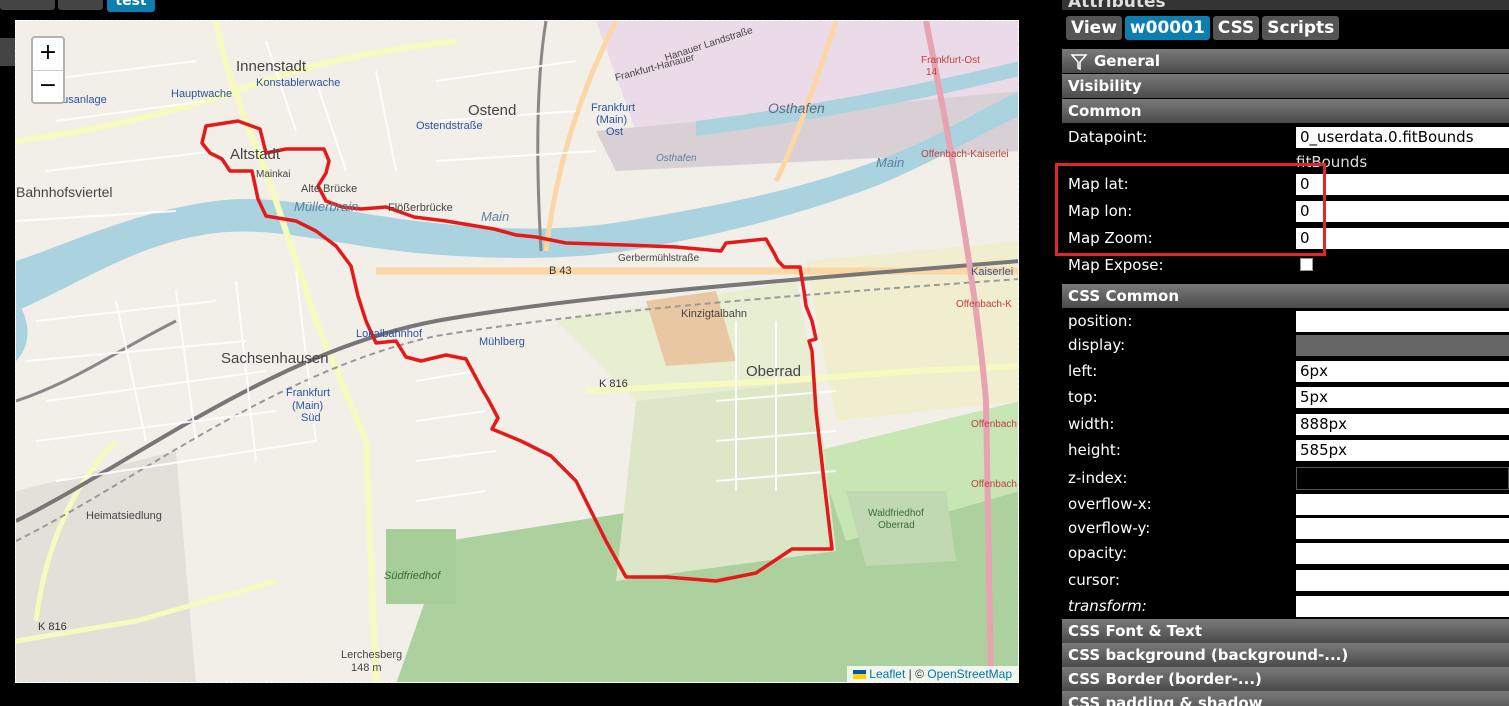 This screenshot has width=1509, height=706. I want to click on map-label-muellerbrain: Müllerbrain, so click(326, 206).